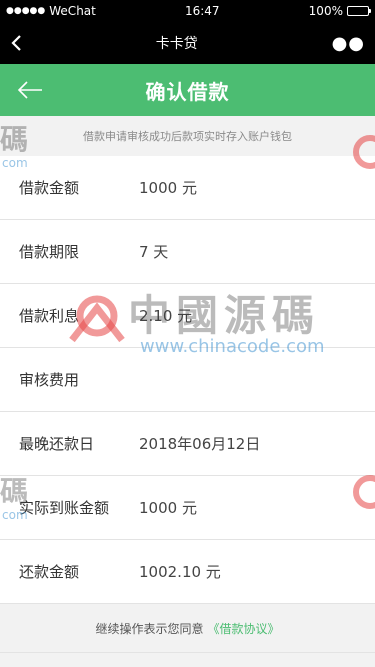 This screenshot has width=375, height=667. I want to click on row-label: 审核费用, so click(49, 380).